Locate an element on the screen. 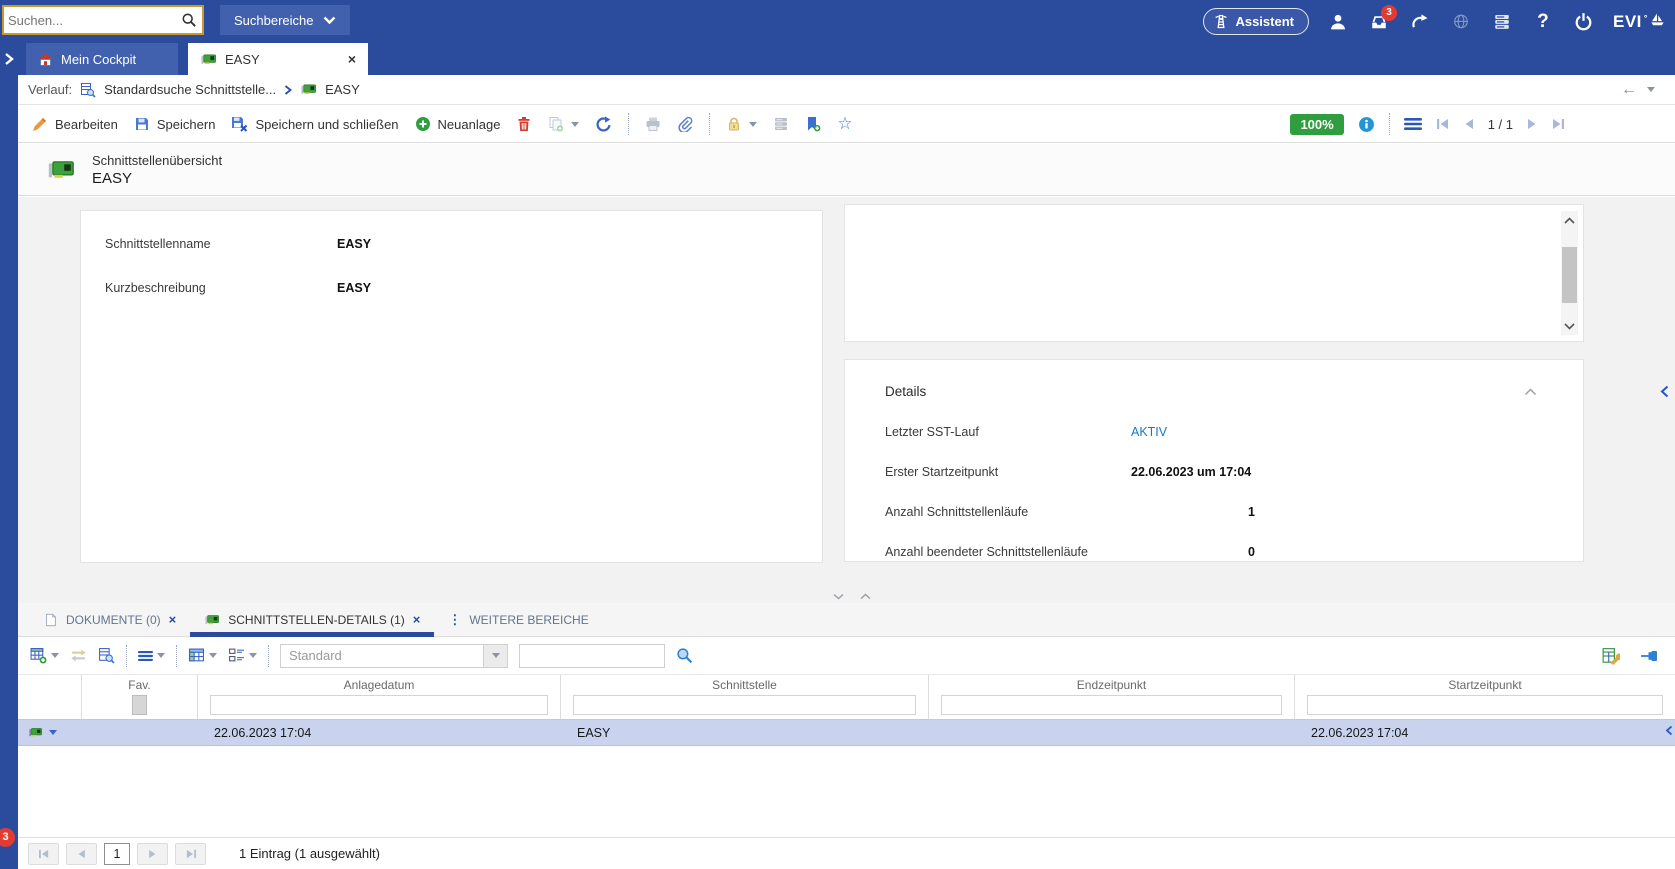  edit-button: Bearbeiten is located at coordinates (75, 124).